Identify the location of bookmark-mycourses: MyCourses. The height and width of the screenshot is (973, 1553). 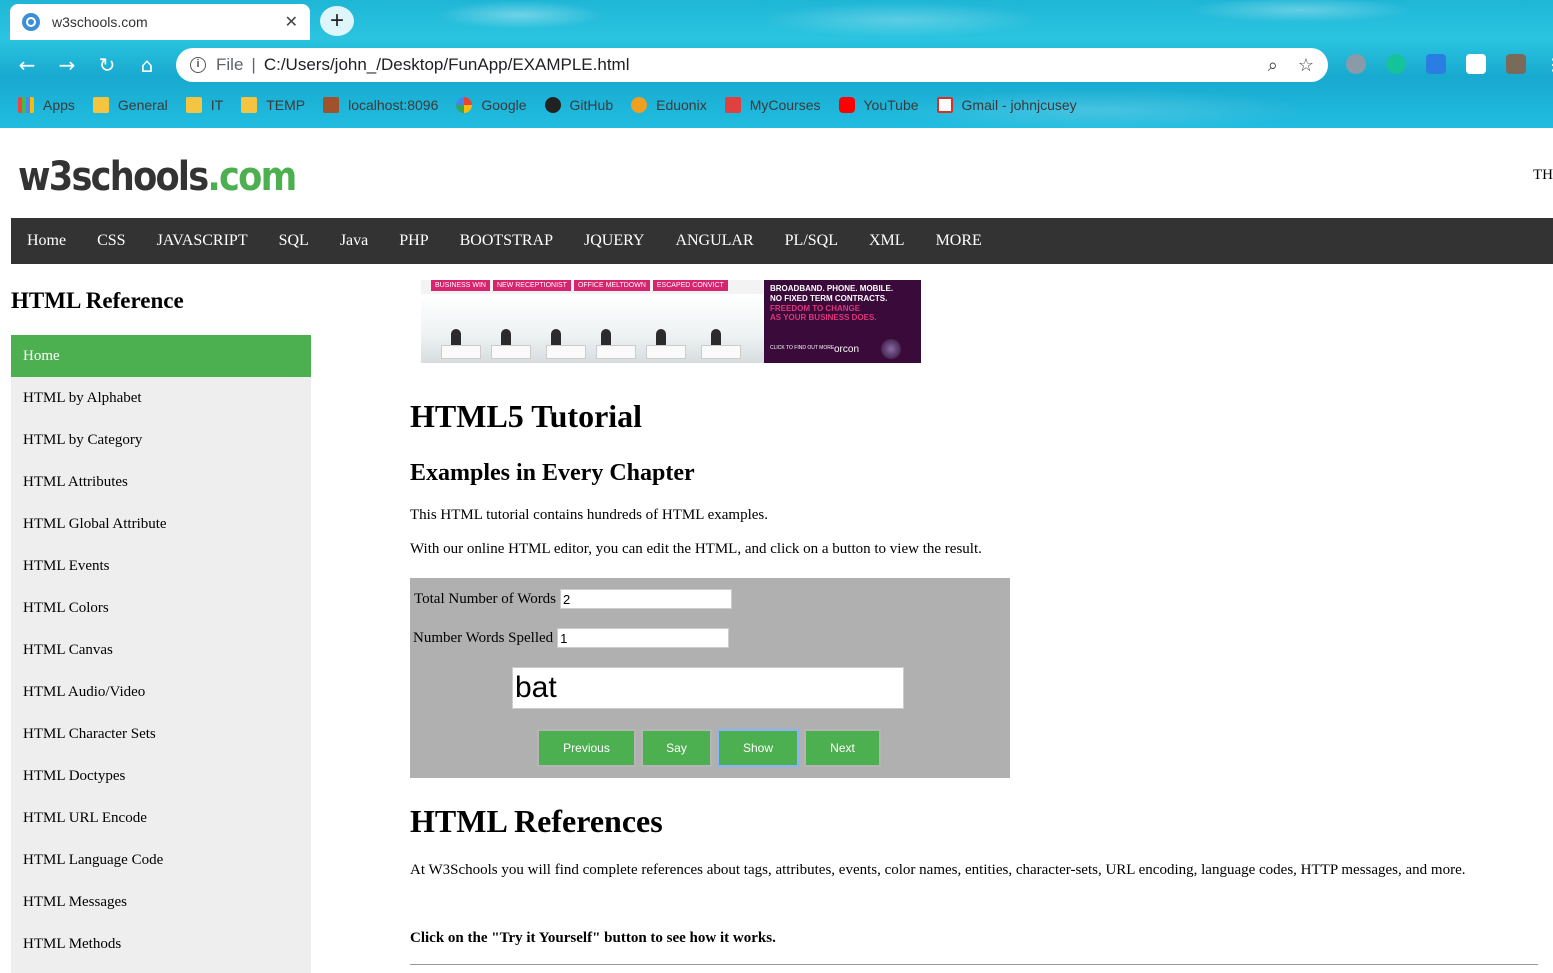
(772, 105).